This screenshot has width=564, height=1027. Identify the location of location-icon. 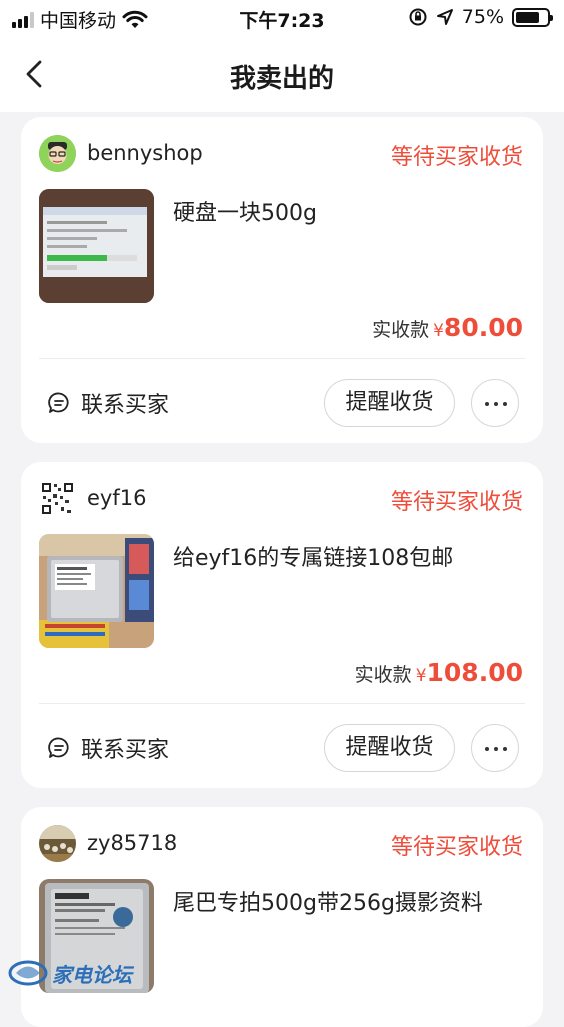
(444, 17).